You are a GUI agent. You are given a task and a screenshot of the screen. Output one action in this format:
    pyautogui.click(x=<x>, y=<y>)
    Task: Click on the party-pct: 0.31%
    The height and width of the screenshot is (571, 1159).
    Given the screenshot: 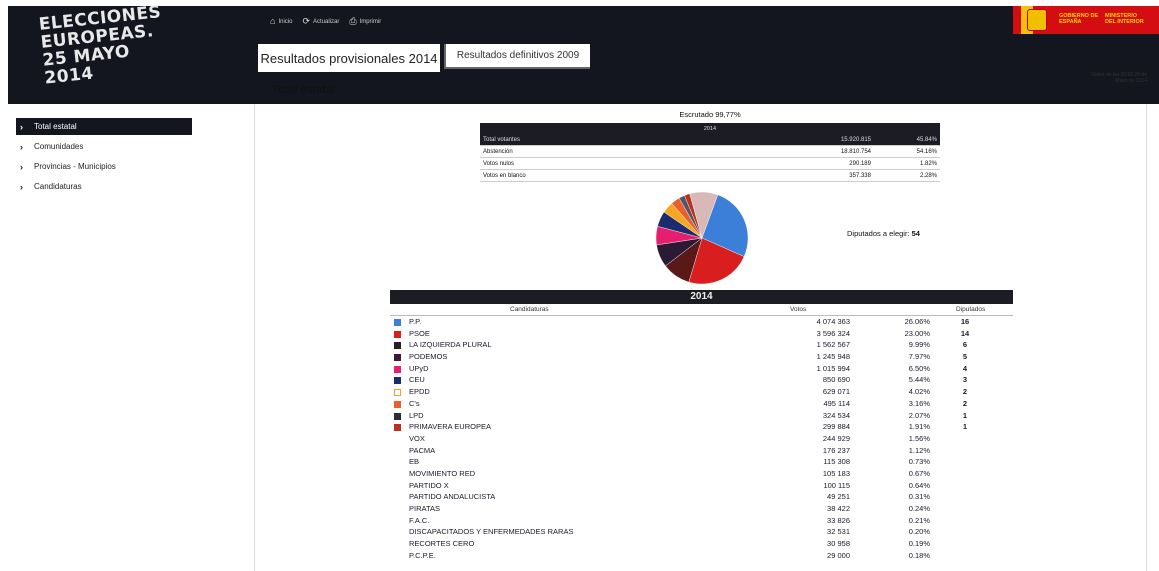 What is the action you would take?
    pyautogui.click(x=919, y=497)
    